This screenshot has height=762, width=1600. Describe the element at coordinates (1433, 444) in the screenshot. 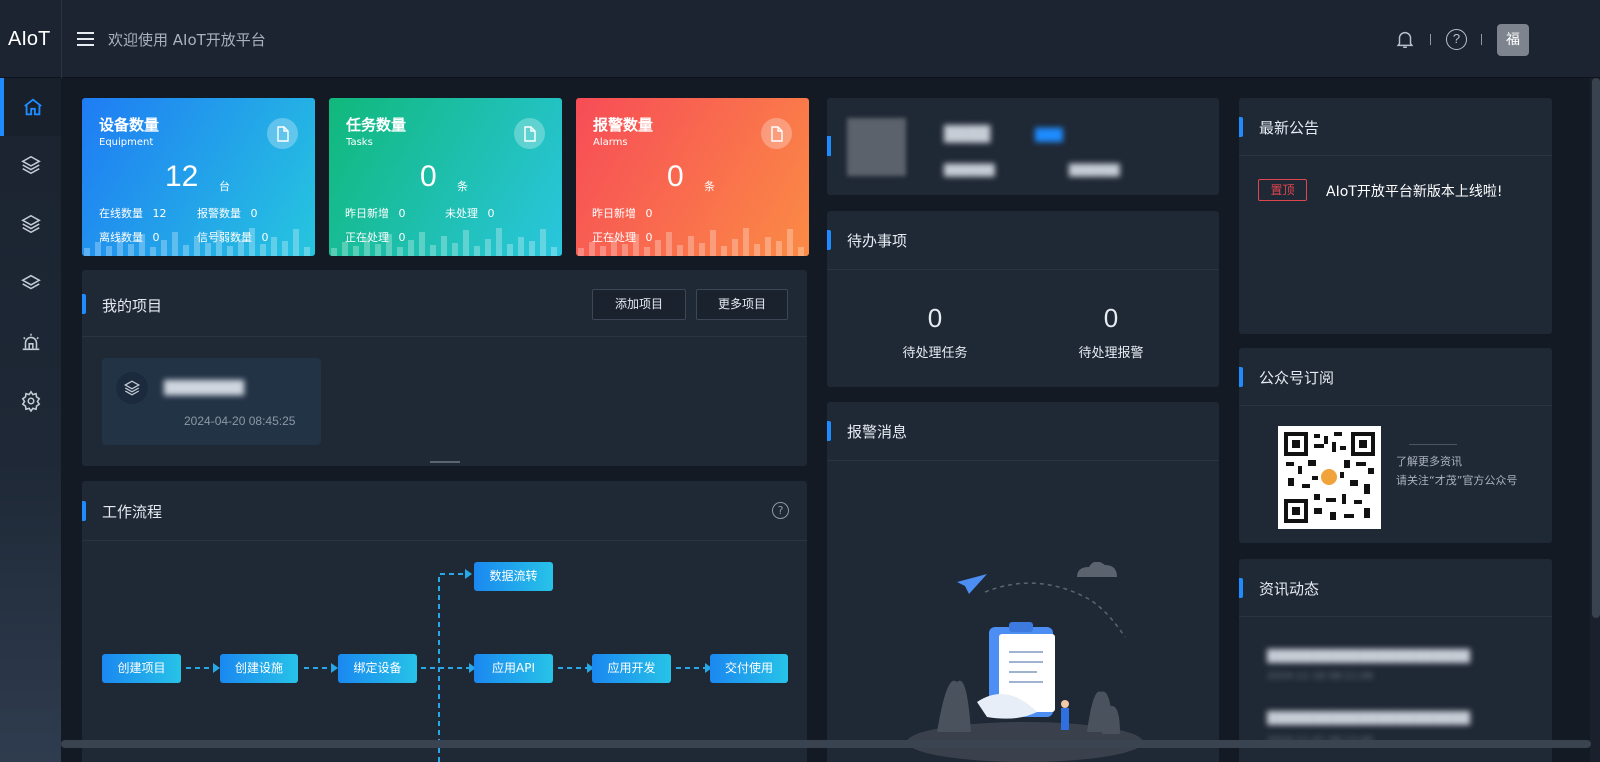

I see `divider-line` at that location.